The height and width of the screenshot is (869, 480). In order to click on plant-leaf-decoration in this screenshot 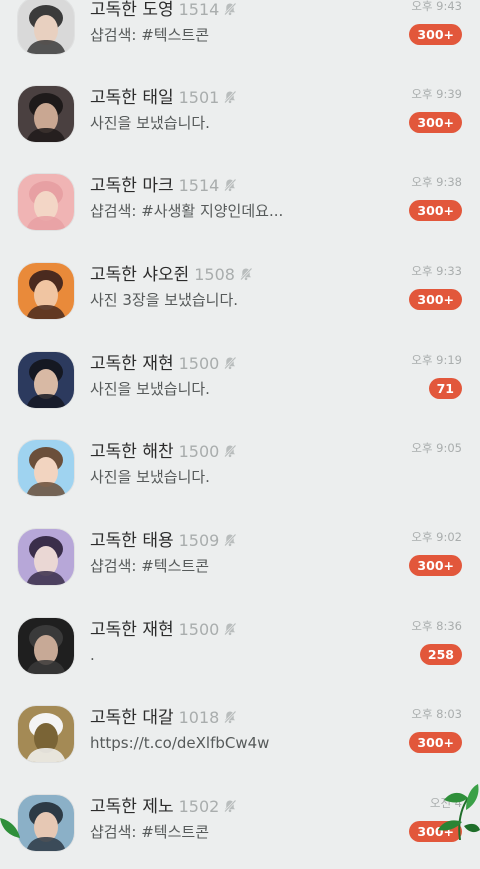, I will do `click(459, 812)`.